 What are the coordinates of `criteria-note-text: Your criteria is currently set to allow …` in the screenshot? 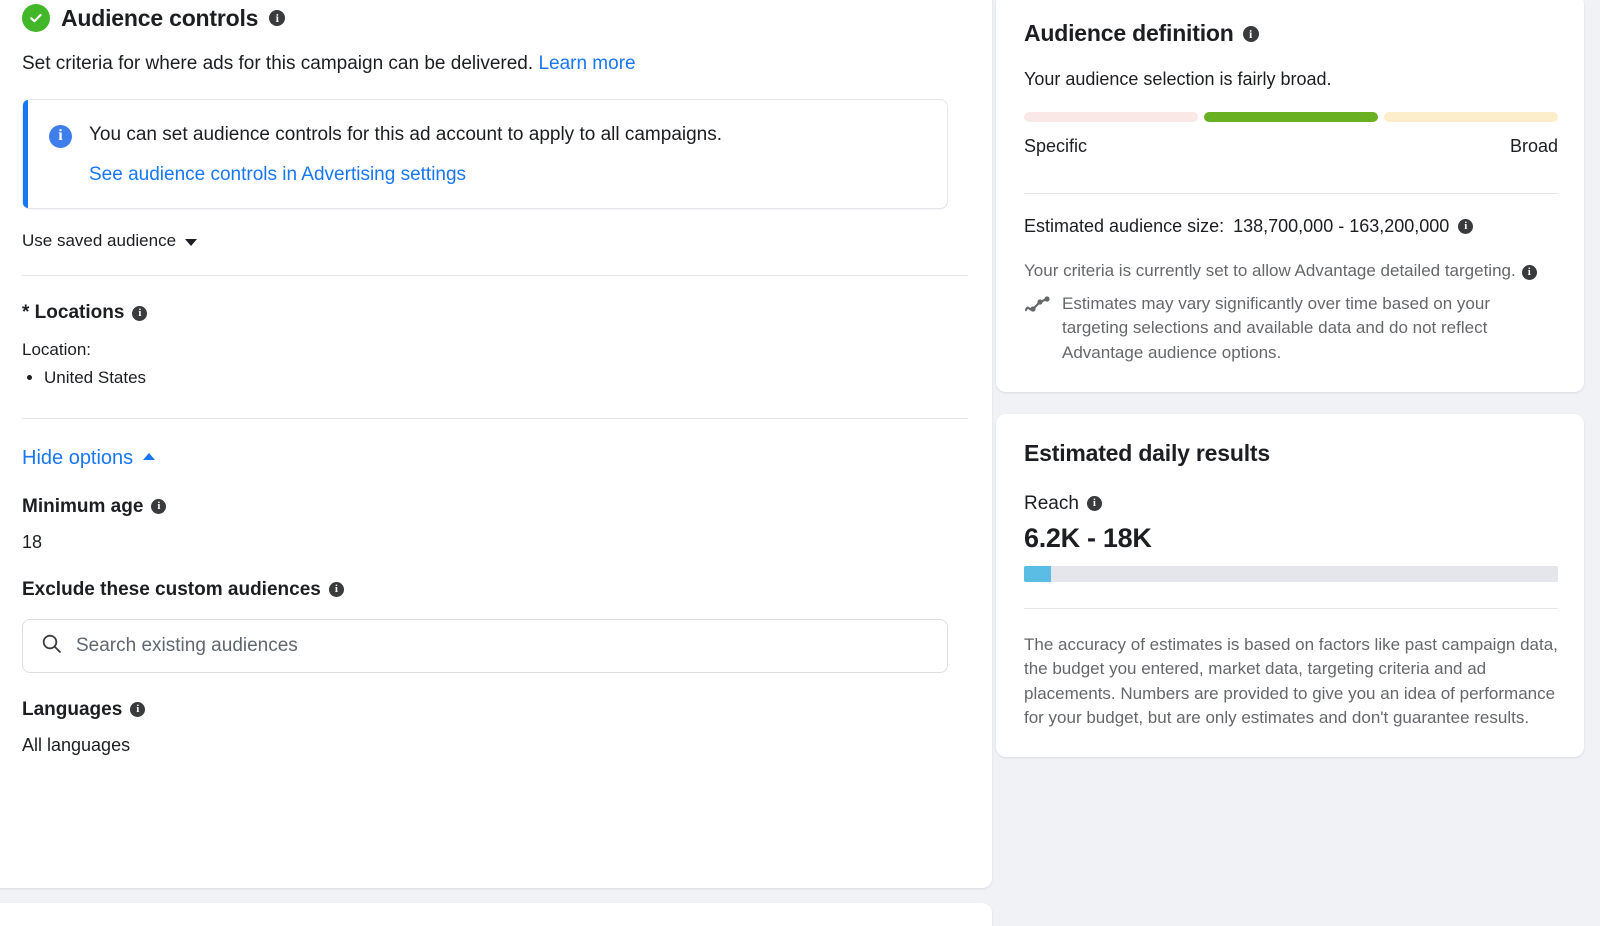 It's located at (1270, 270).